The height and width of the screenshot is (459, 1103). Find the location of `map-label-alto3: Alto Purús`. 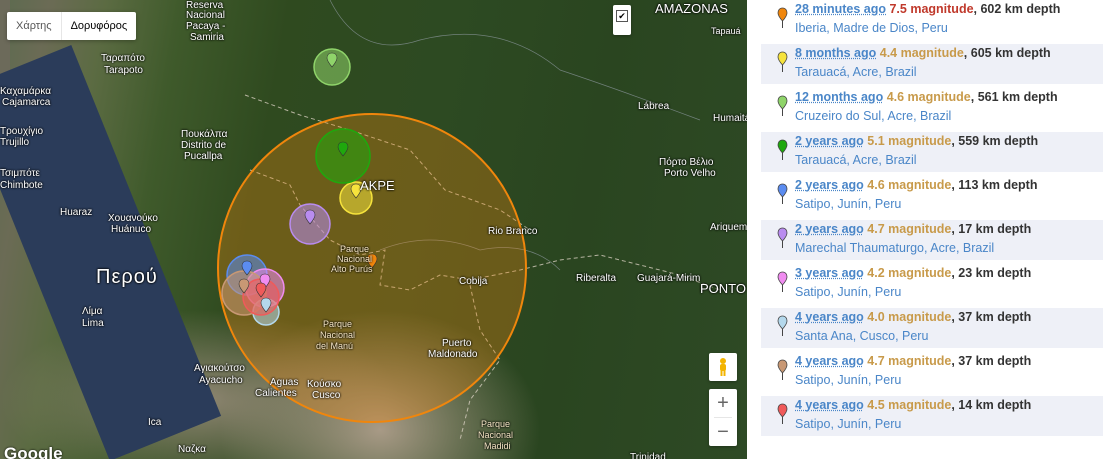

map-label-alto3: Alto Purús is located at coordinates (352, 269).